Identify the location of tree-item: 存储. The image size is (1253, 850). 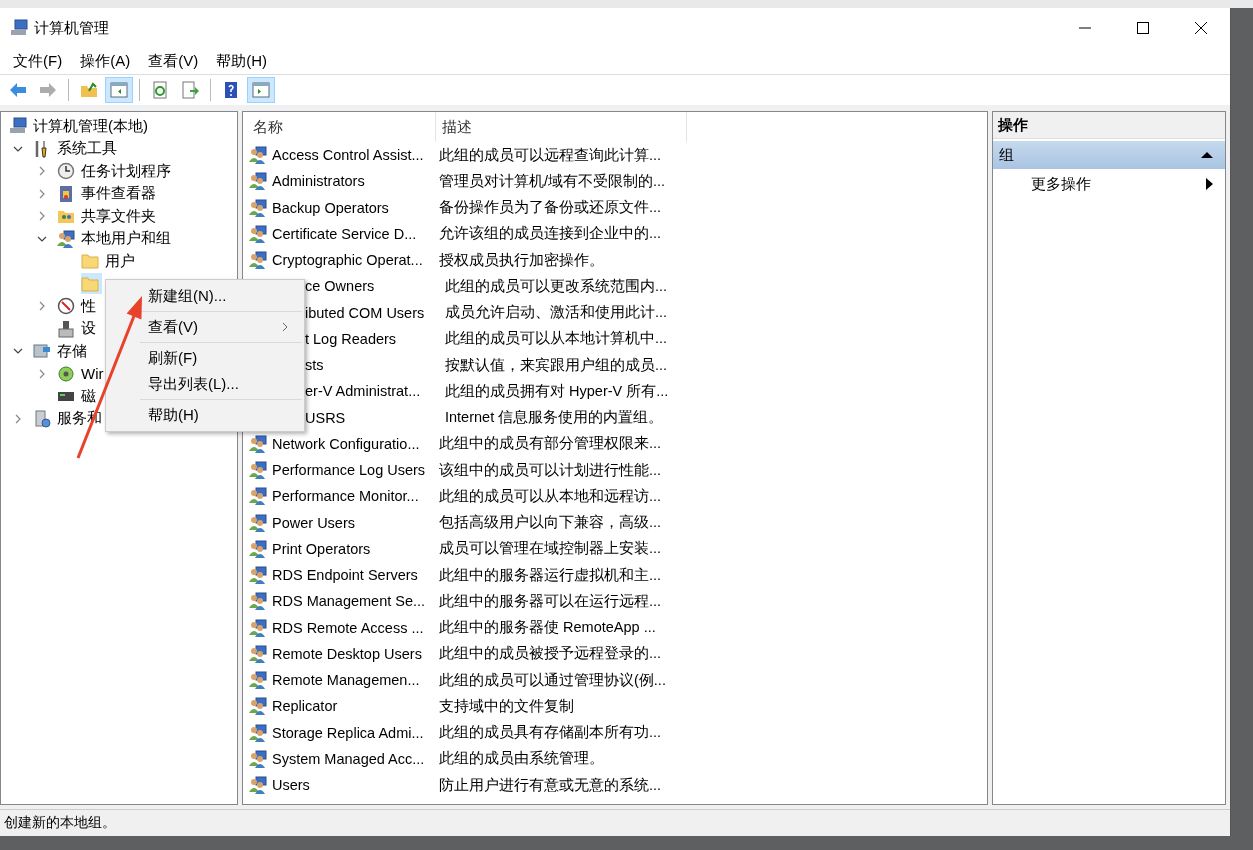
(61, 351).